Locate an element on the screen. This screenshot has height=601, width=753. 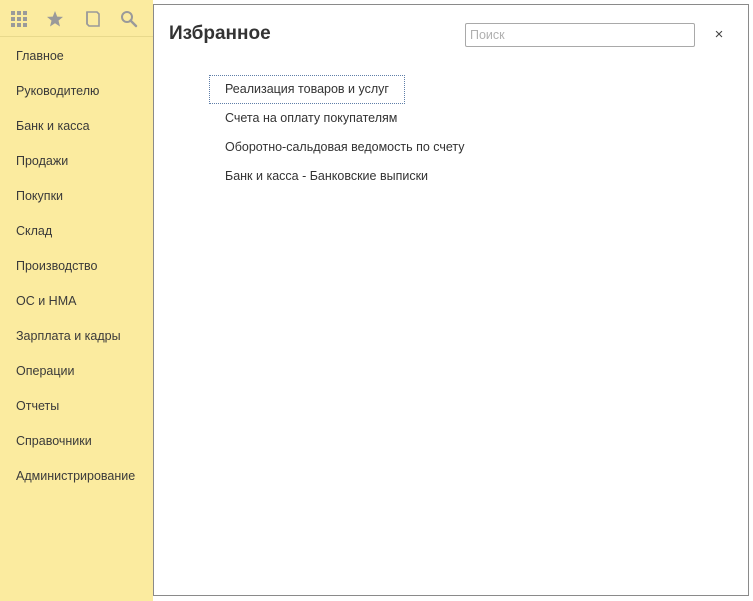
sidebar-item-glavnoe: Главное is located at coordinates (76, 56).